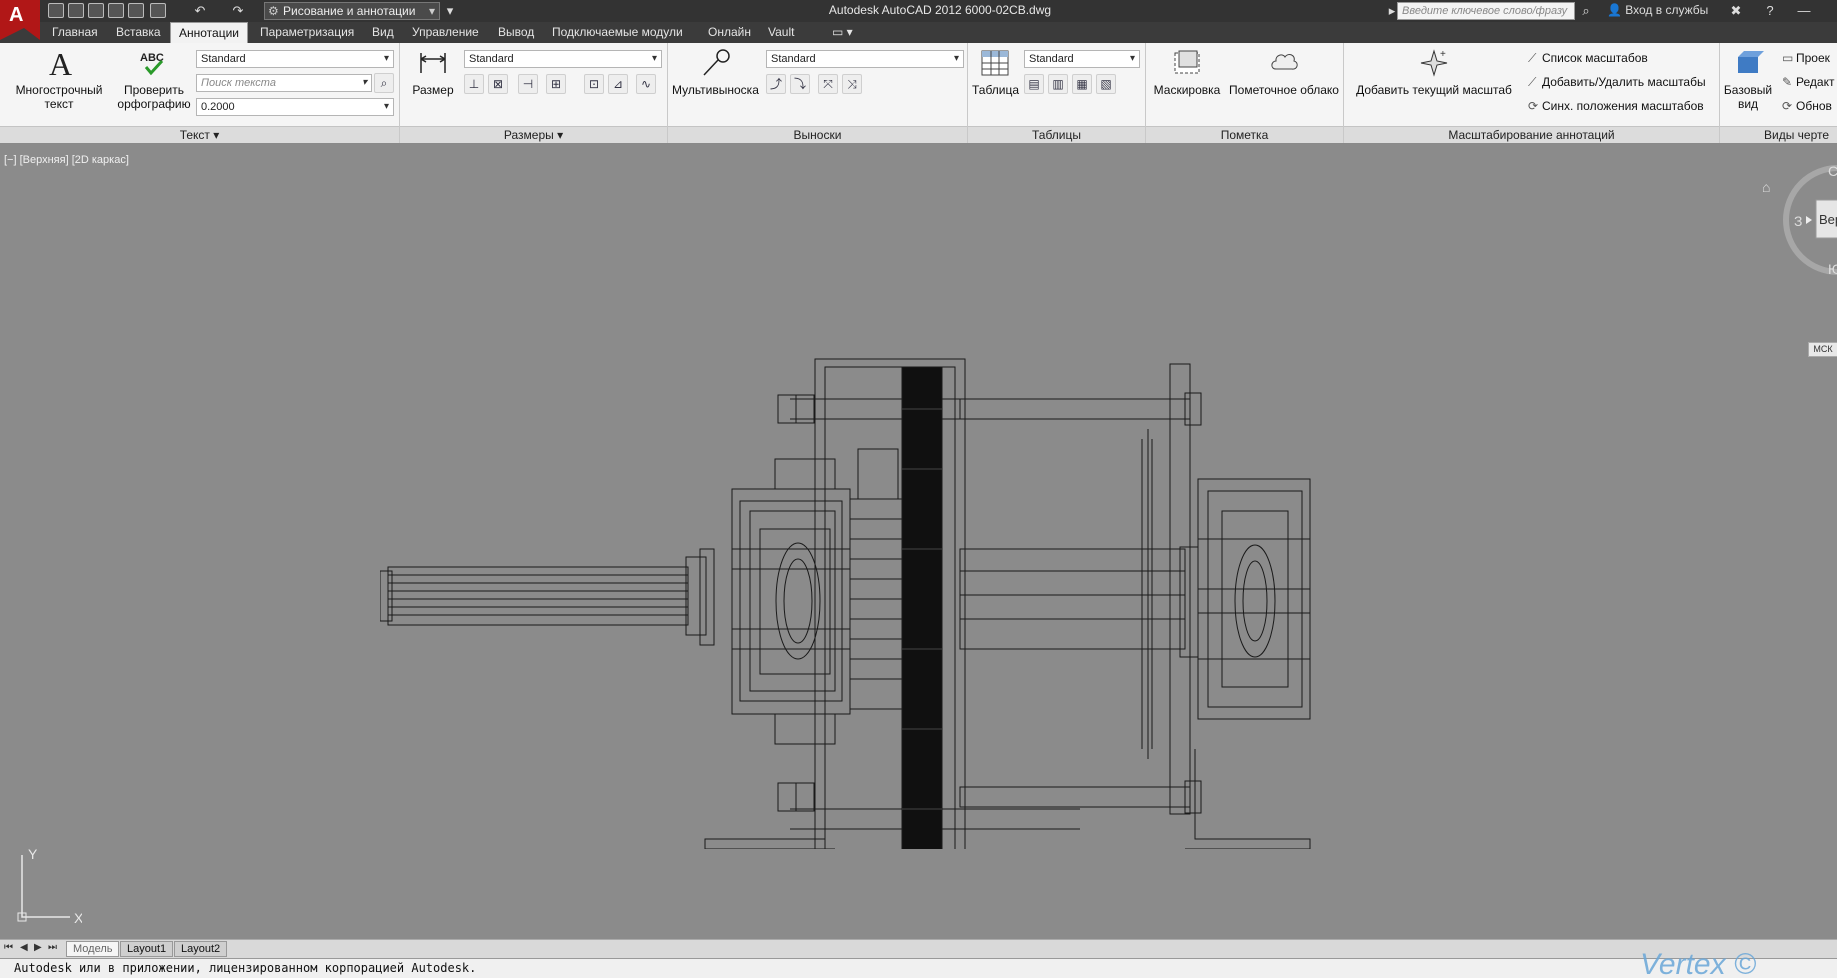 The image size is (1837, 978). Describe the element at coordinates (24, 947) in the screenshot. I see `prev-layout-icon: ◀` at that location.